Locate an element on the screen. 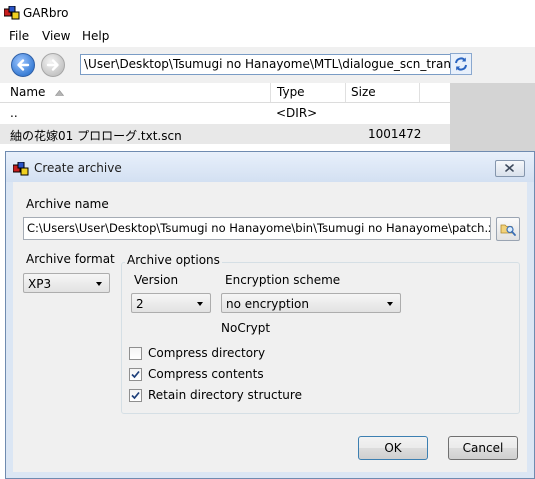 Image resolution: width=535 pixels, height=479 pixels. archive-format-label: Archive format is located at coordinates (70, 259).